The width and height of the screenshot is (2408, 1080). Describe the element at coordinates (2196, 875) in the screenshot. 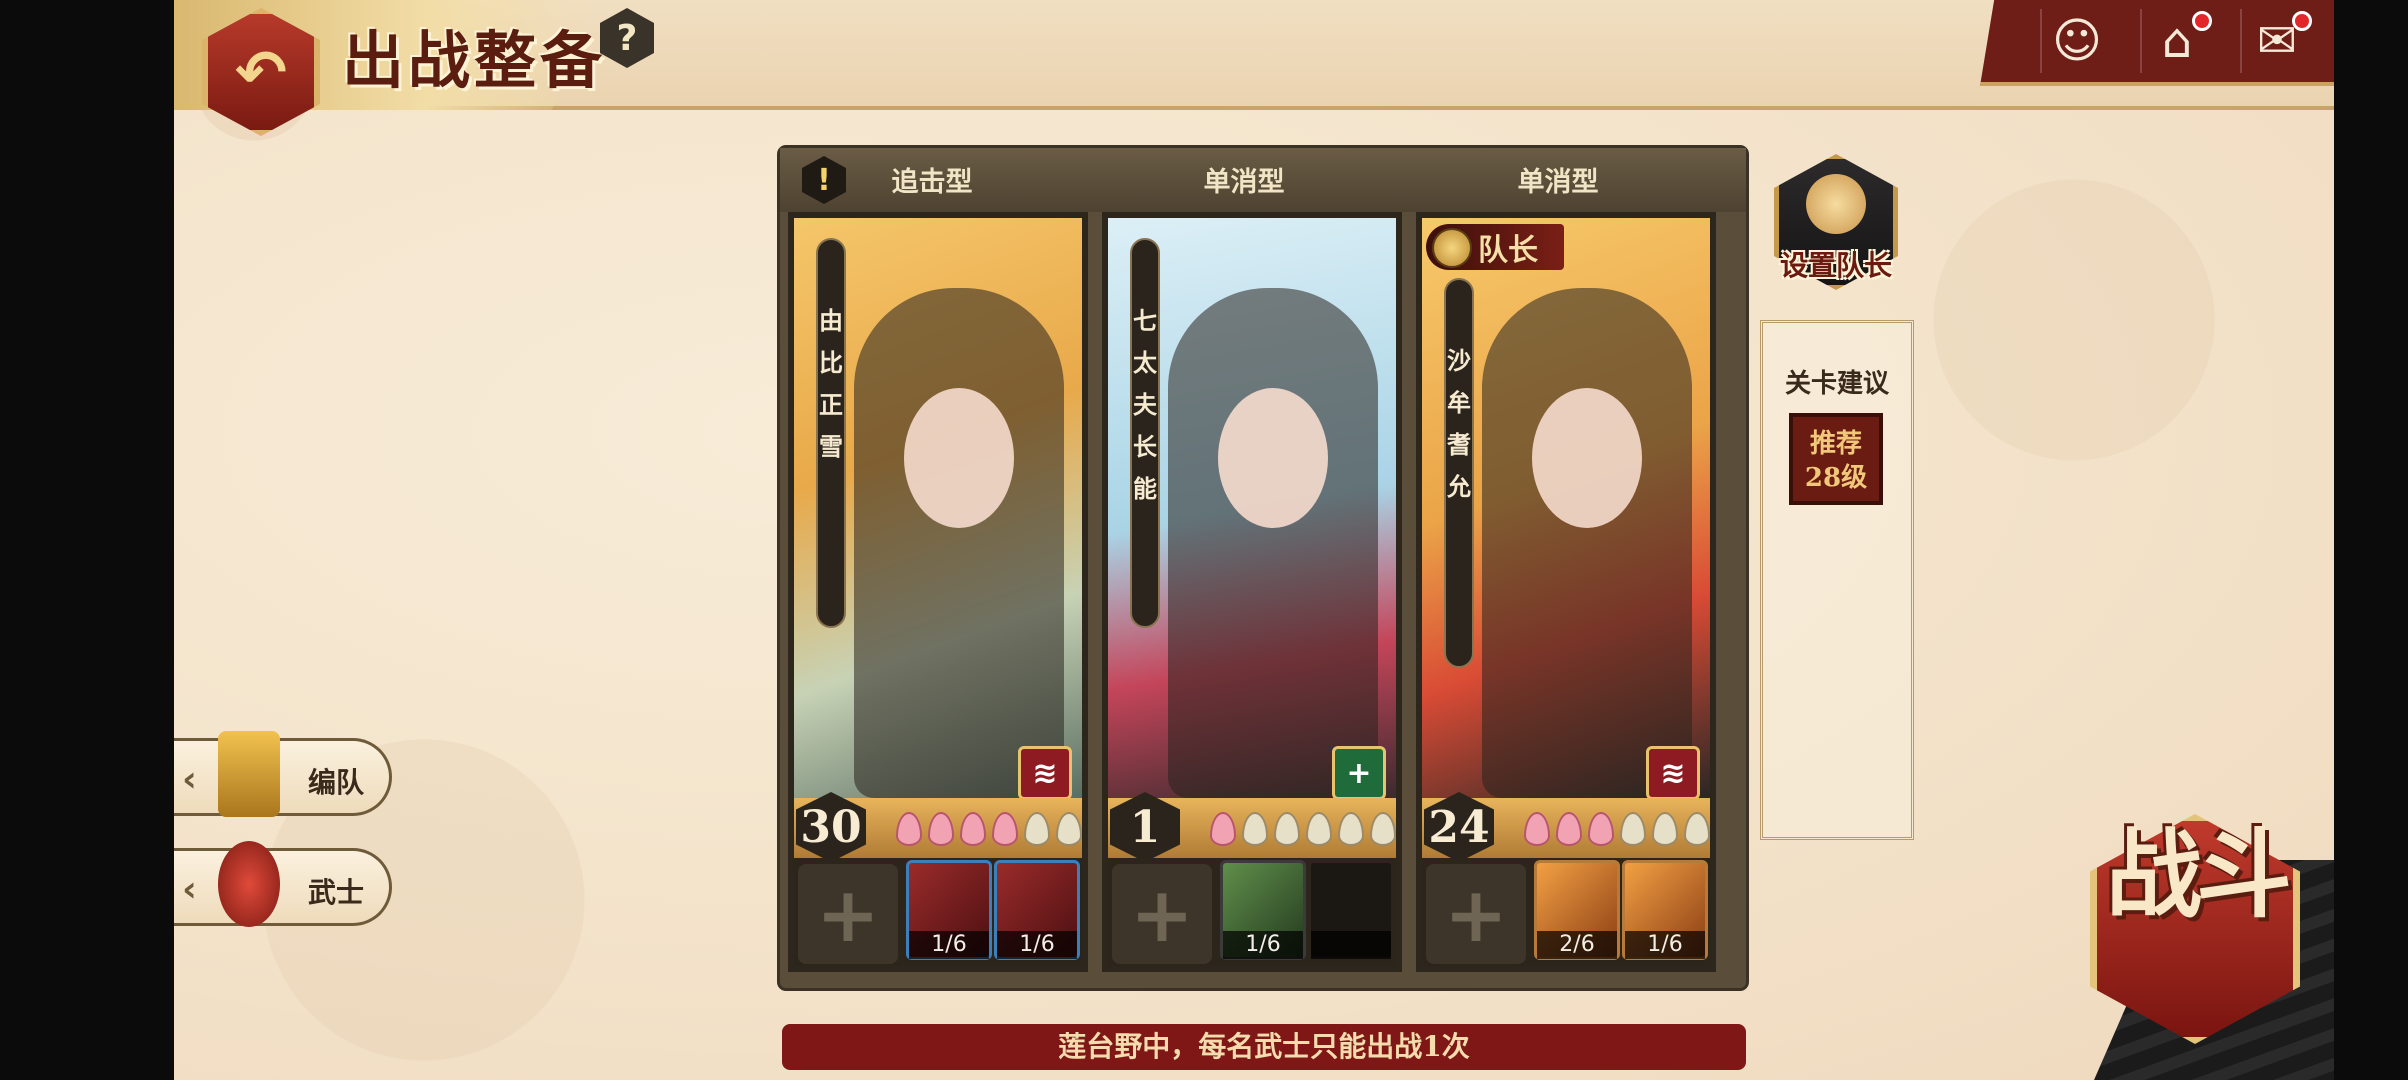

I see `battle-label: 战斗` at that location.